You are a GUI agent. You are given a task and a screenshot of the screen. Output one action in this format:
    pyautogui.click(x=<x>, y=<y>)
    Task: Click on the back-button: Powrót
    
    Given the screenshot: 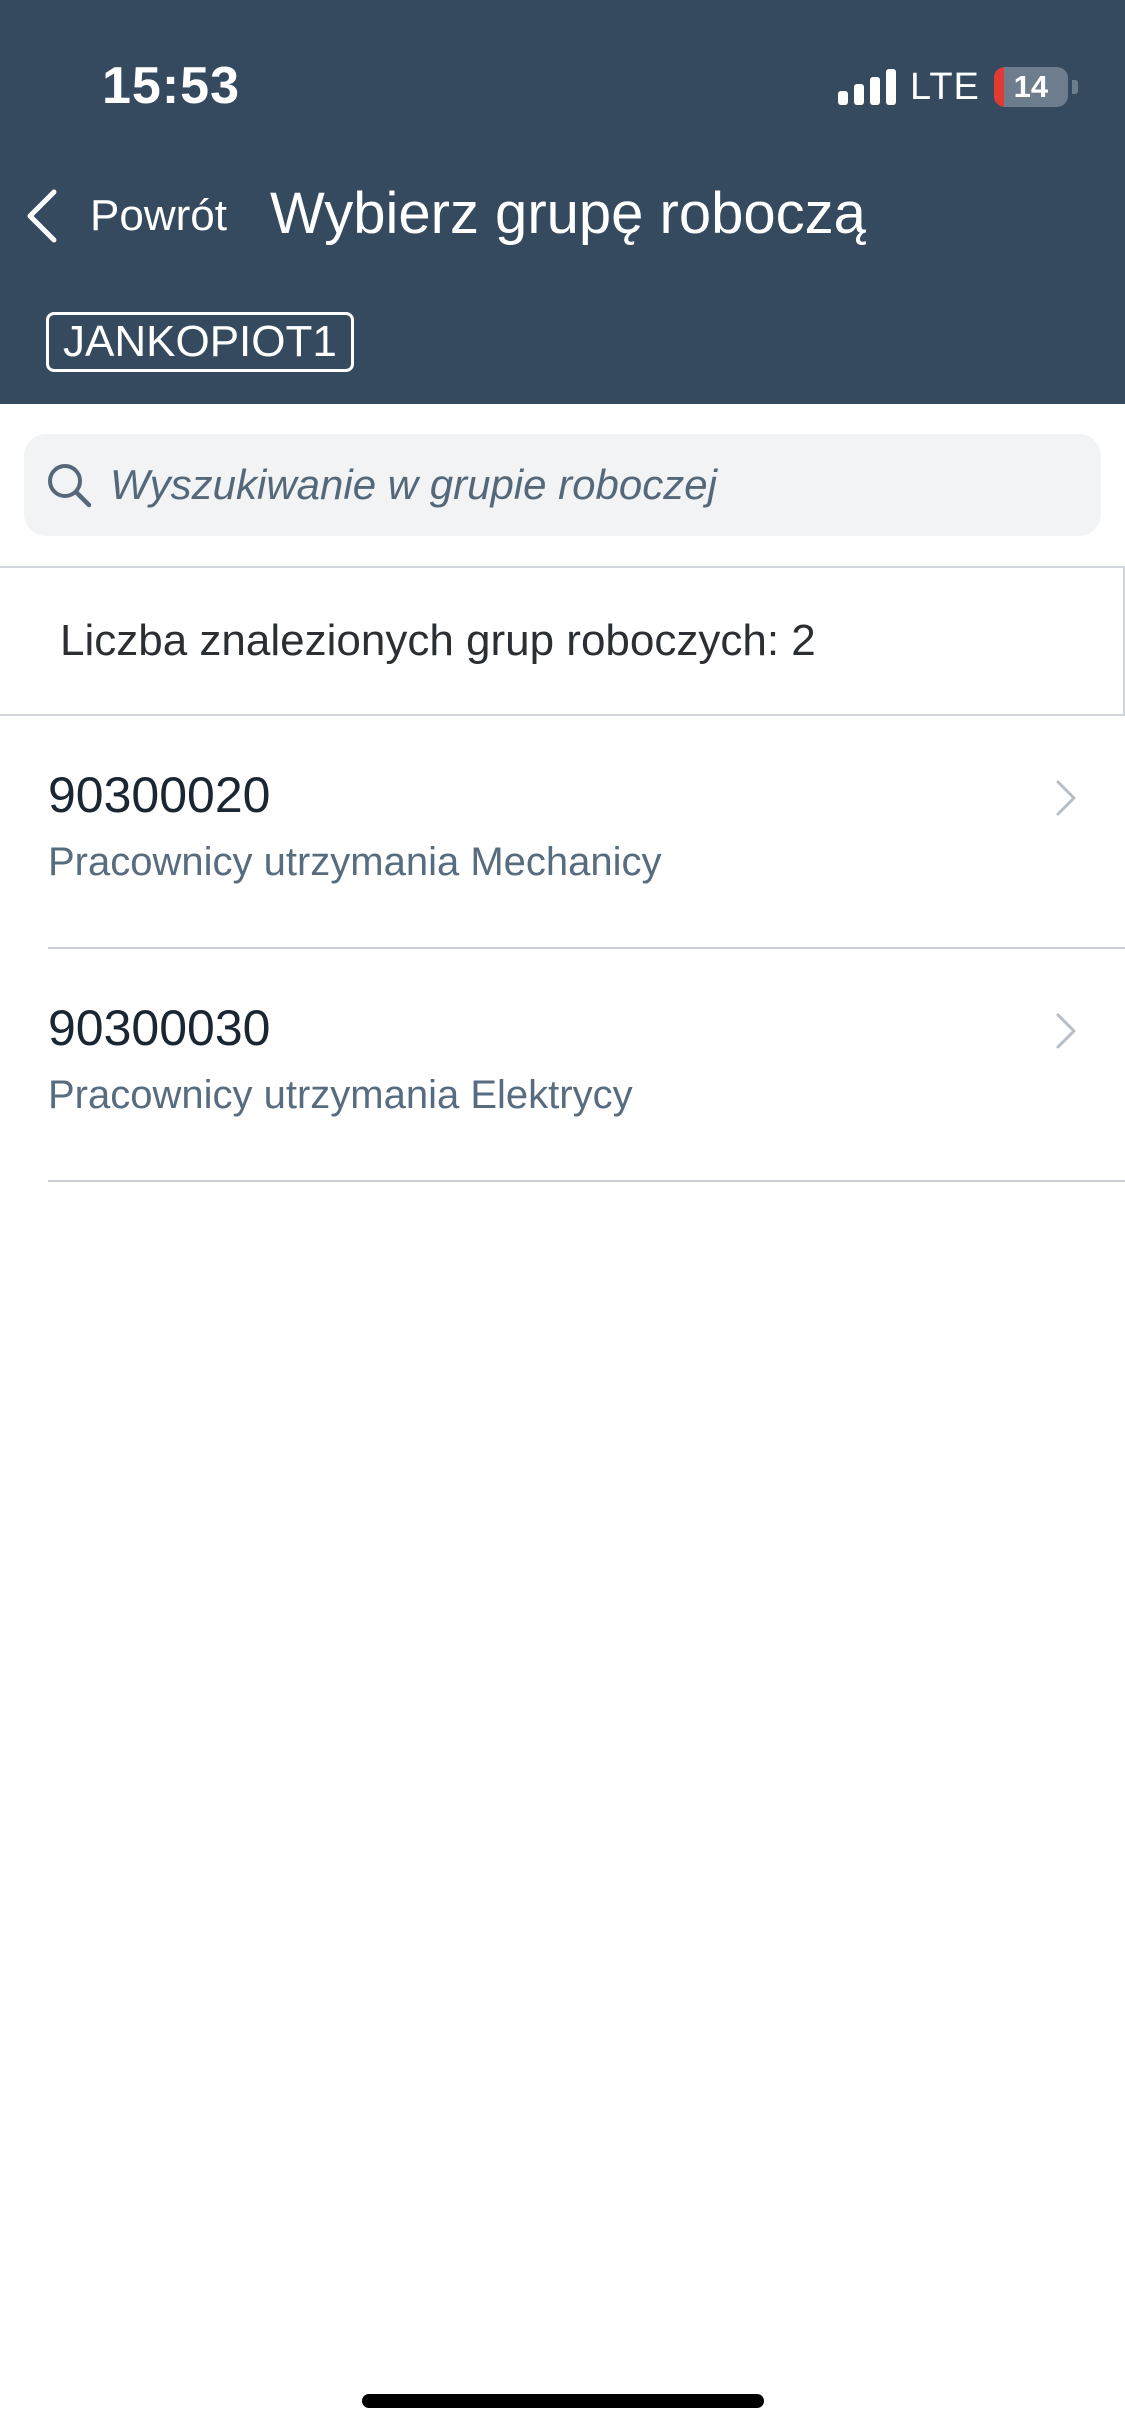 What is the action you would take?
    pyautogui.click(x=124, y=216)
    